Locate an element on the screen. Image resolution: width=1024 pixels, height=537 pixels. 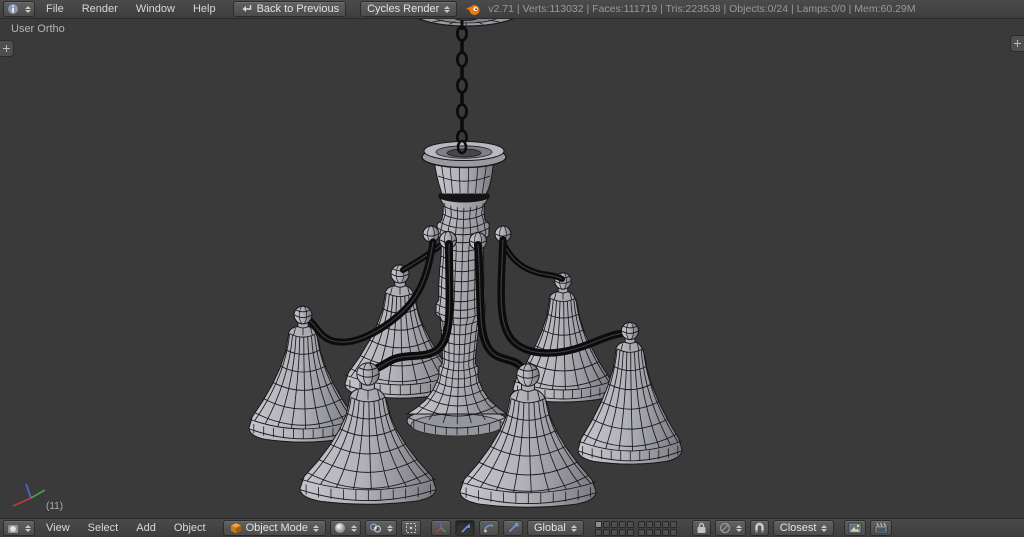
manipulator-rotate-toggle is located at coordinates (489, 528).